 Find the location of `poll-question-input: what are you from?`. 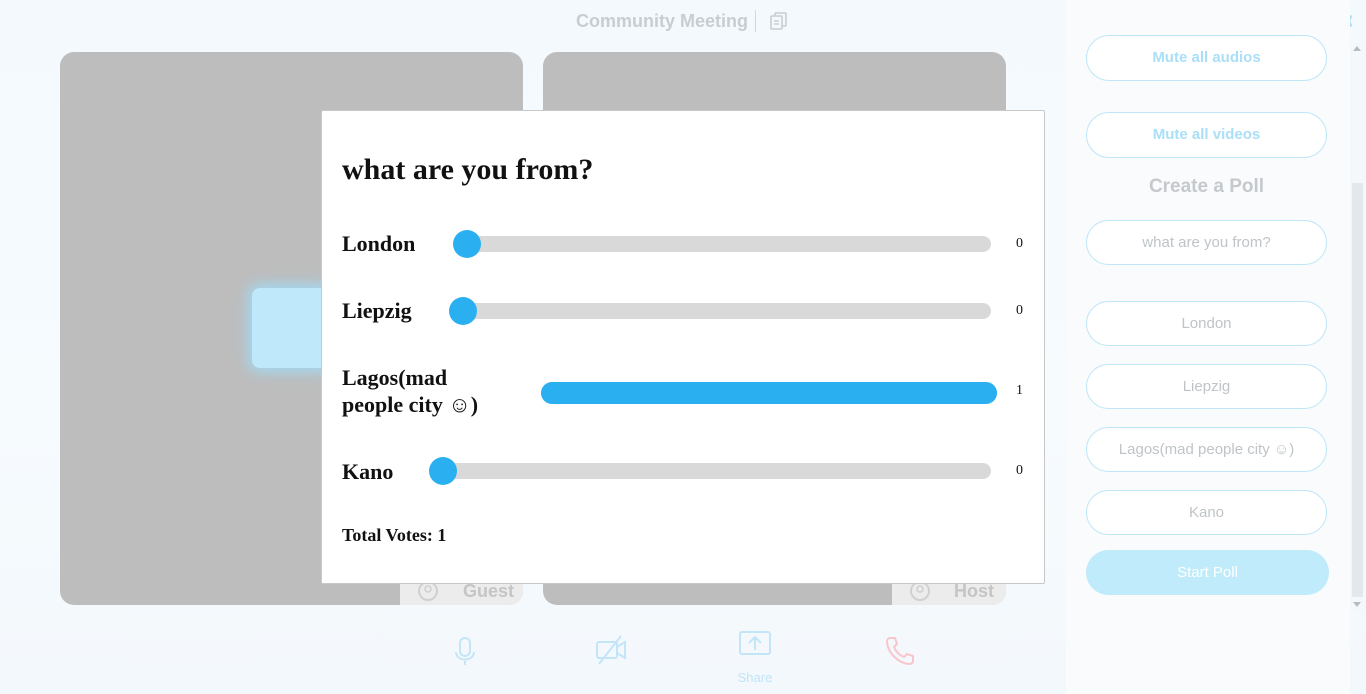

poll-question-input: what are you from? is located at coordinates (1206, 242).